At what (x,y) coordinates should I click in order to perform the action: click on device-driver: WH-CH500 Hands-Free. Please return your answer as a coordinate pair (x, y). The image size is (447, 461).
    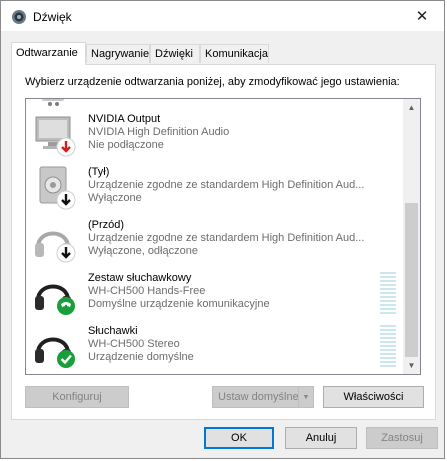
    Looking at the image, I should click on (147, 291).